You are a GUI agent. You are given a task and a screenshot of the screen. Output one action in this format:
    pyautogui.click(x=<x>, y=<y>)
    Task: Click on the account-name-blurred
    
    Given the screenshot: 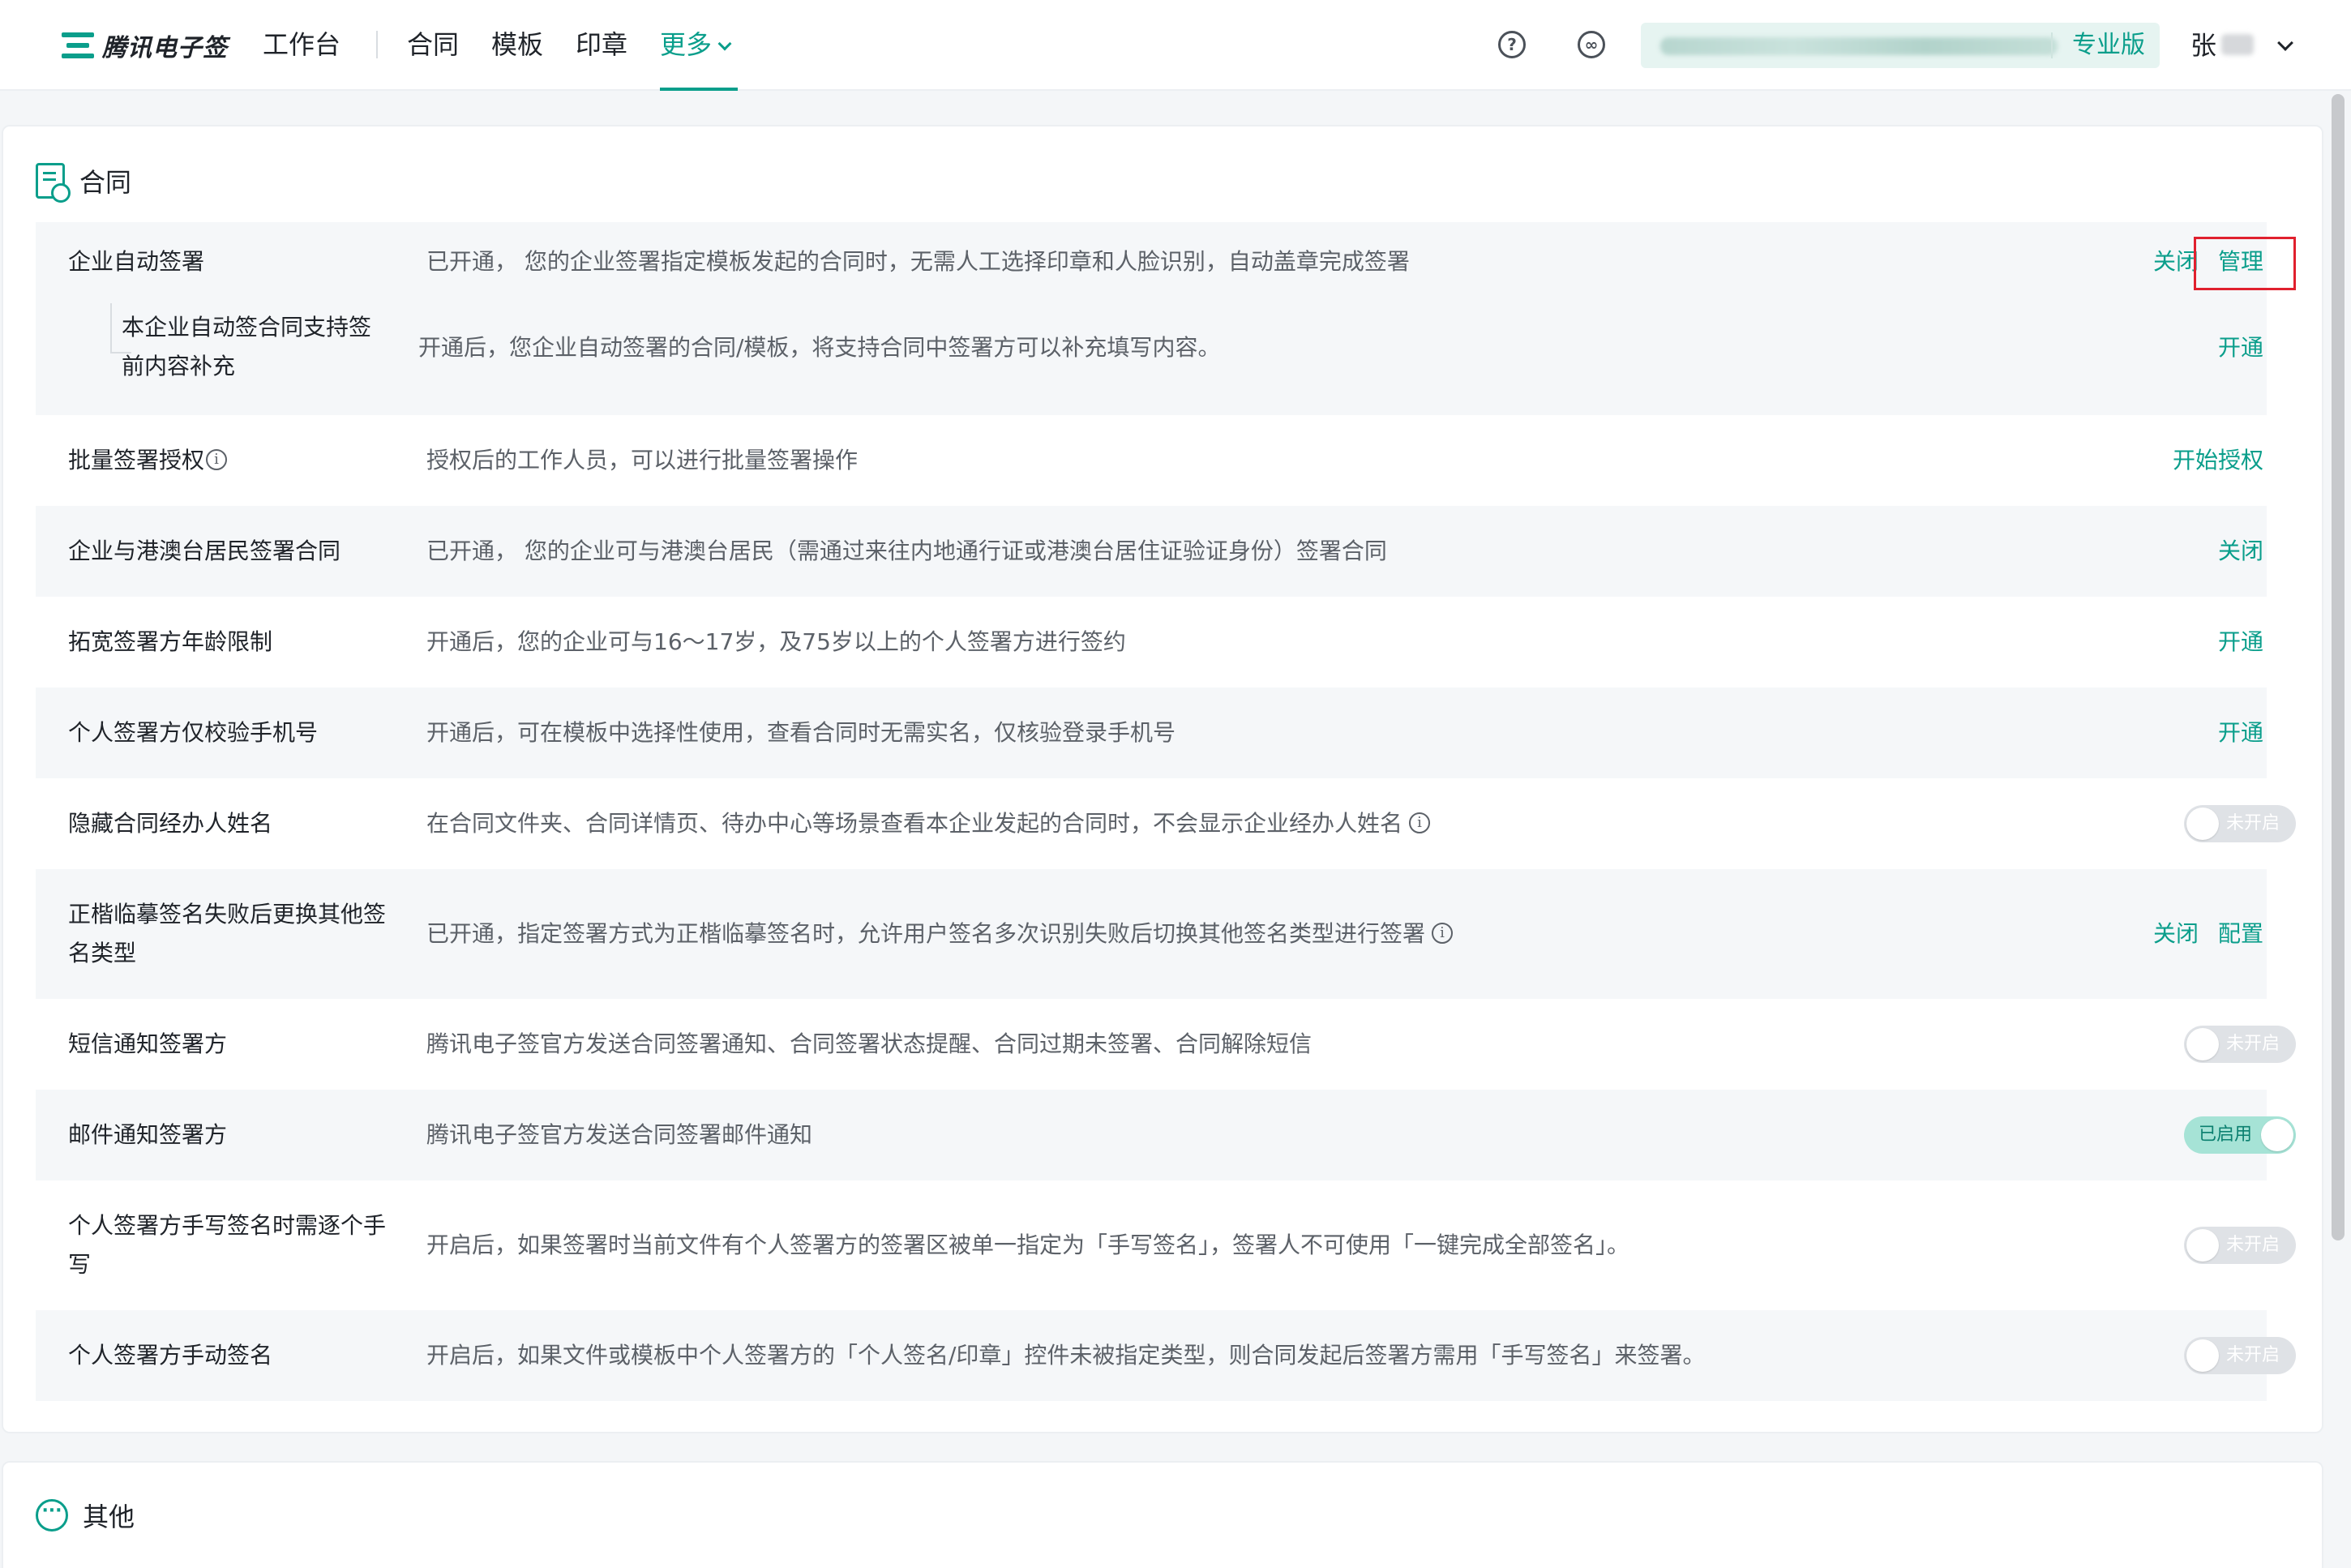 What is the action you would take?
    pyautogui.click(x=1859, y=46)
    